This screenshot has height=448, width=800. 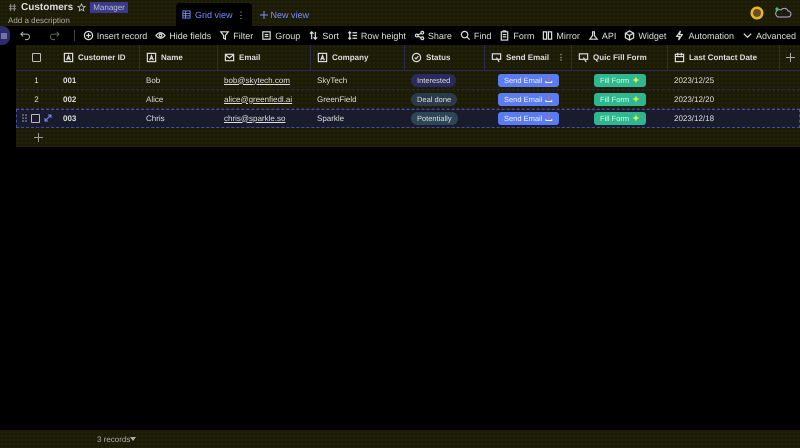 What do you see at coordinates (358, 57) in the screenshot?
I see `column-header: Company` at bounding box center [358, 57].